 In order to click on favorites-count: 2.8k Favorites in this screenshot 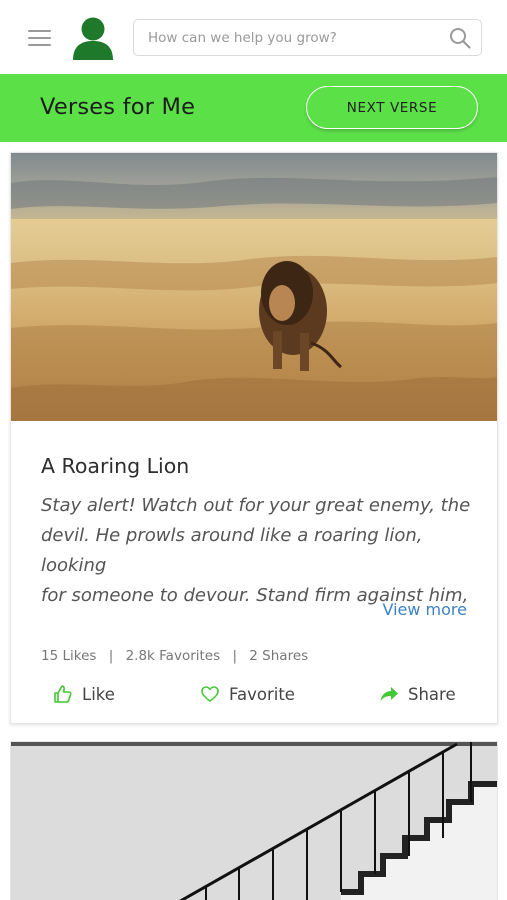, I will do `click(173, 656)`.